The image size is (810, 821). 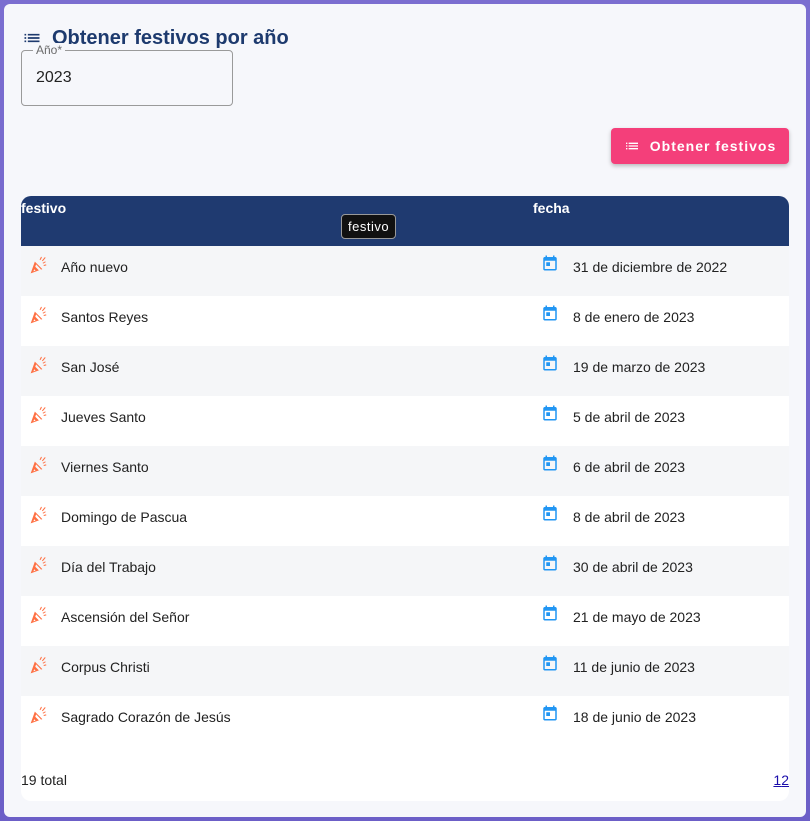 I want to click on fetch-holidays-label: Obtener festivos, so click(x=713, y=146).